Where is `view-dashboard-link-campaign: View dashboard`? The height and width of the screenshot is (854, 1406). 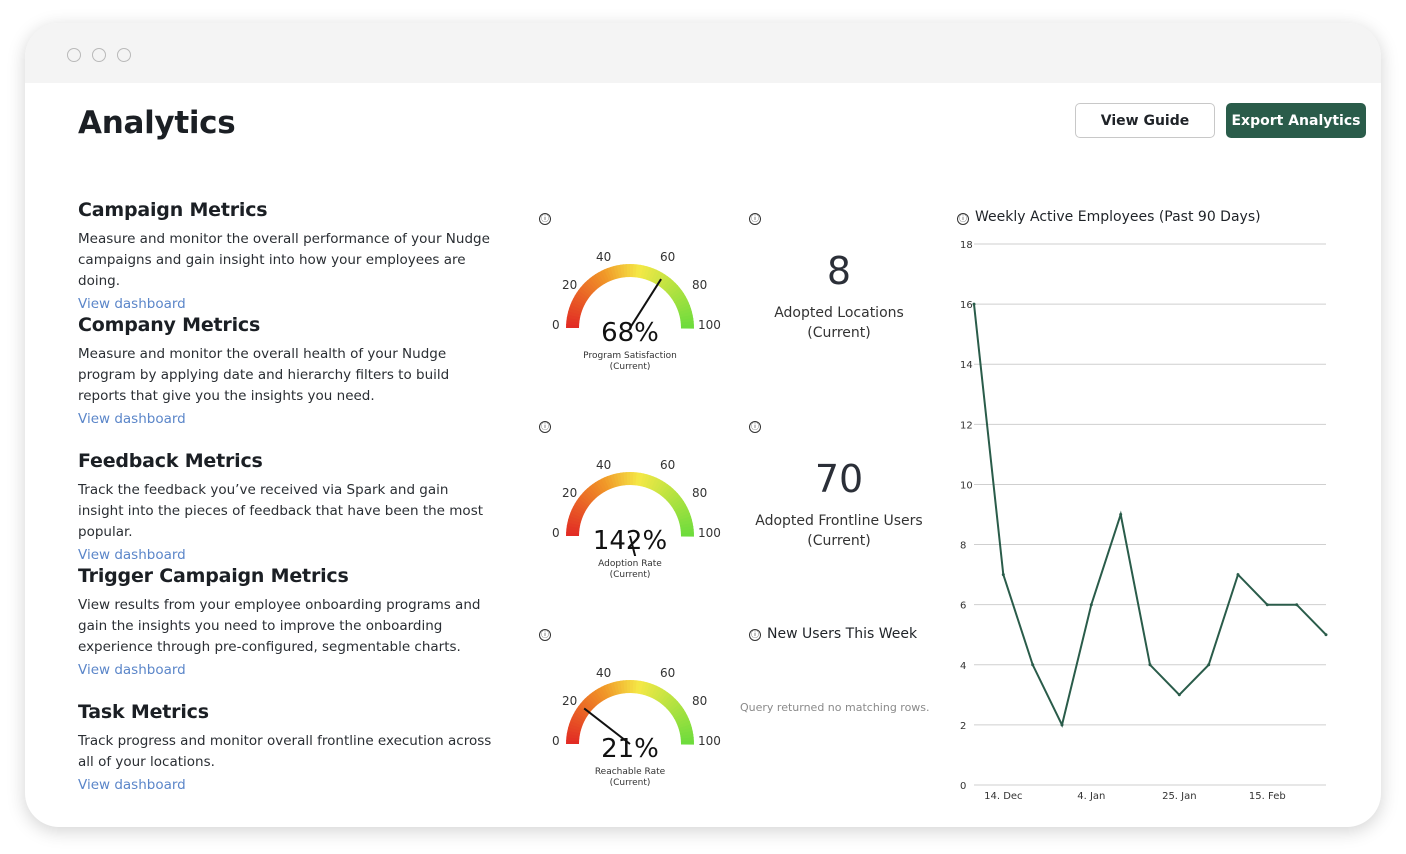 view-dashboard-link-campaign: View dashboard is located at coordinates (288, 304).